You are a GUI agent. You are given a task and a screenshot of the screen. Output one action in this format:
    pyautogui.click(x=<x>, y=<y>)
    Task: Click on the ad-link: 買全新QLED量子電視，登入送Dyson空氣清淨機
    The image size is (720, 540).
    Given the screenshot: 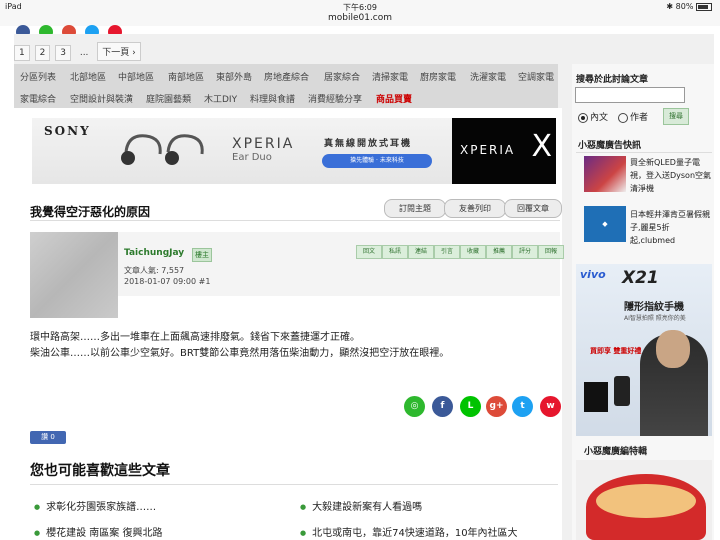 What is the action you would take?
    pyautogui.click(x=672, y=175)
    